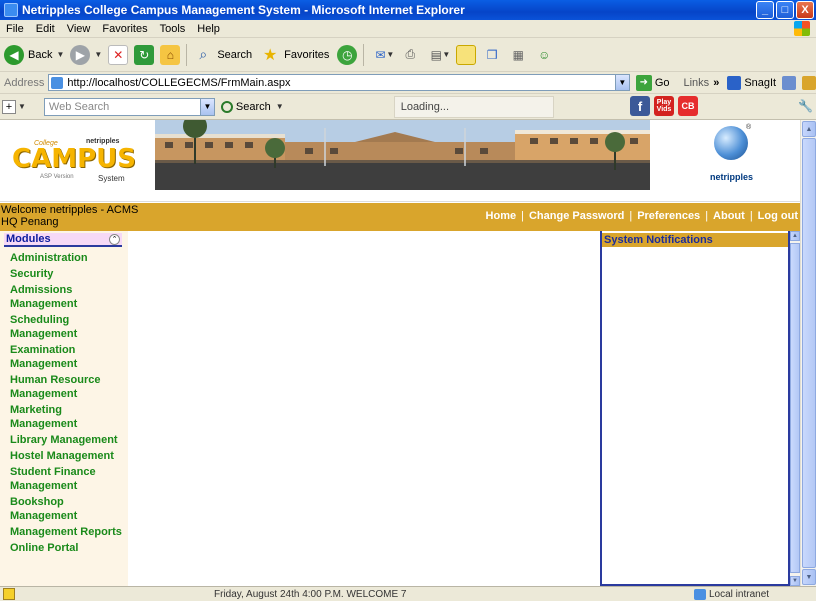 The height and width of the screenshot is (601, 816). What do you see at coordinates (68, 357) in the screenshot?
I see `module-examination: Examination Management` at bounding box center [68, 357].